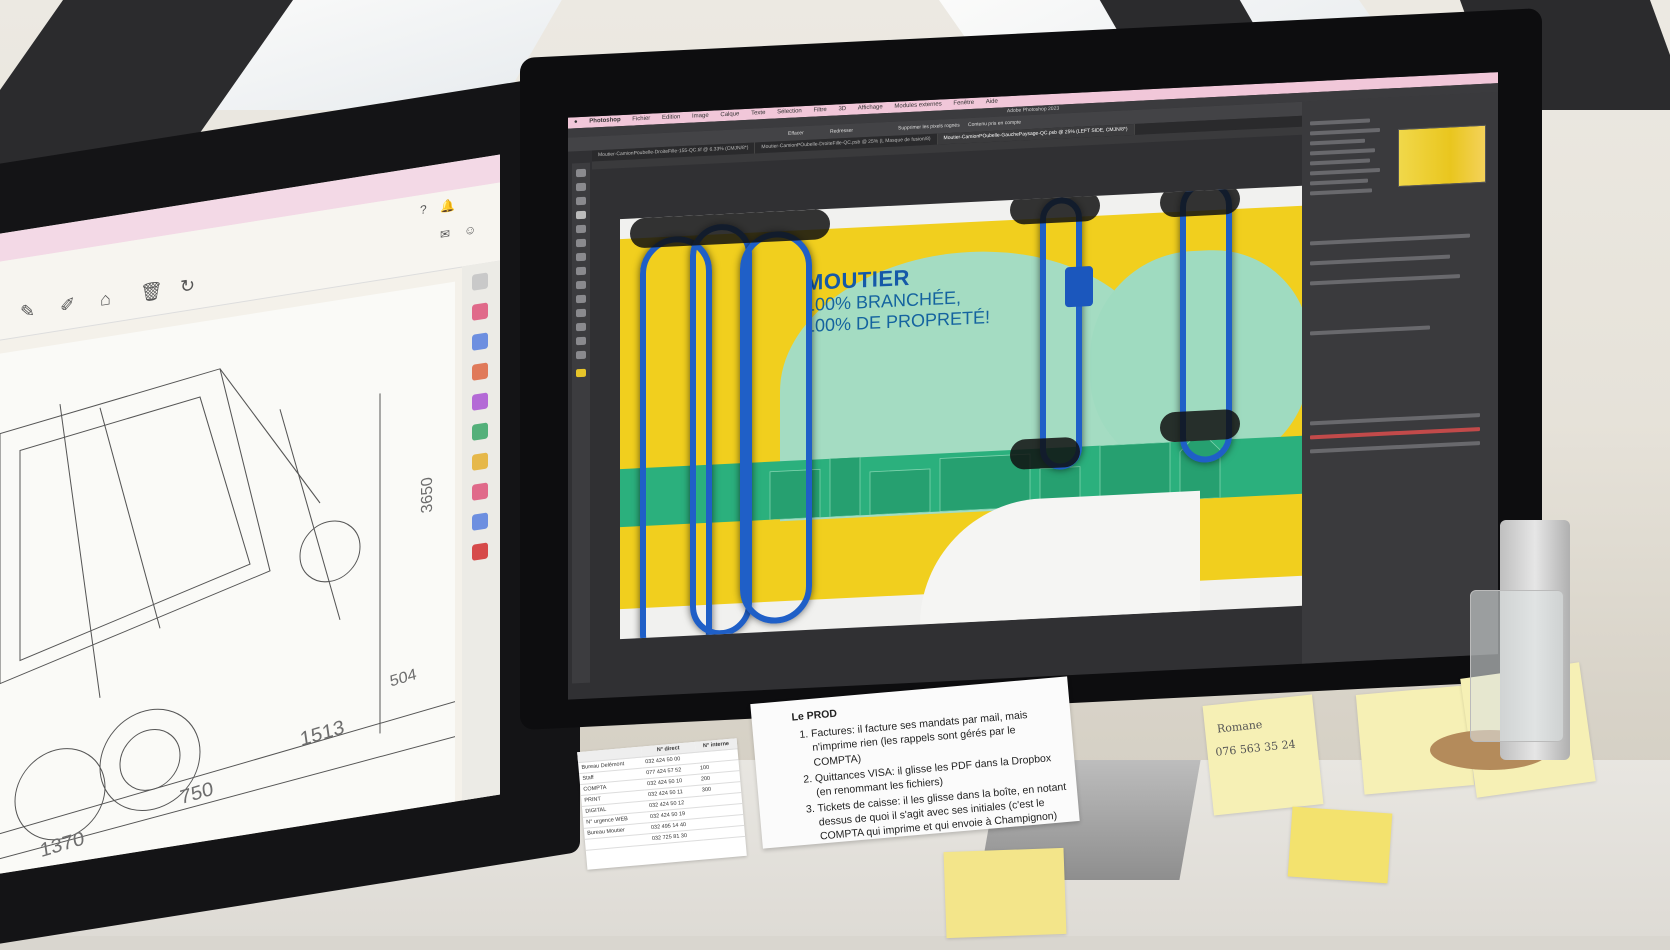 The height and width of the screenshot is (950, 1670). Describe the element at coordinates (445, 234) in the screenshot. I see `mail-icon: ✉` at that location.